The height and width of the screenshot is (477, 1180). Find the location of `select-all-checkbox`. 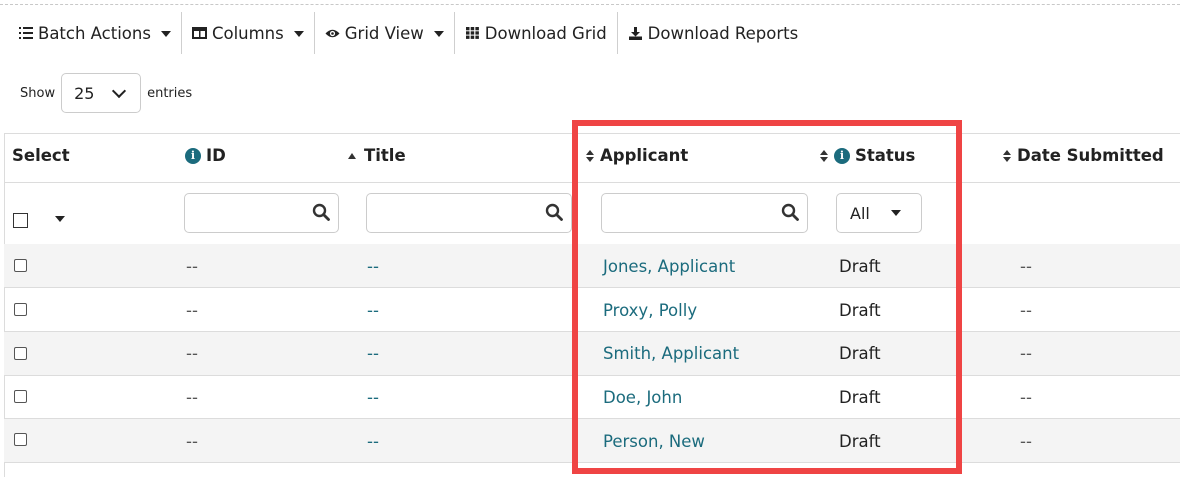

select-all-checkbox is located at coordinates (20, 220).